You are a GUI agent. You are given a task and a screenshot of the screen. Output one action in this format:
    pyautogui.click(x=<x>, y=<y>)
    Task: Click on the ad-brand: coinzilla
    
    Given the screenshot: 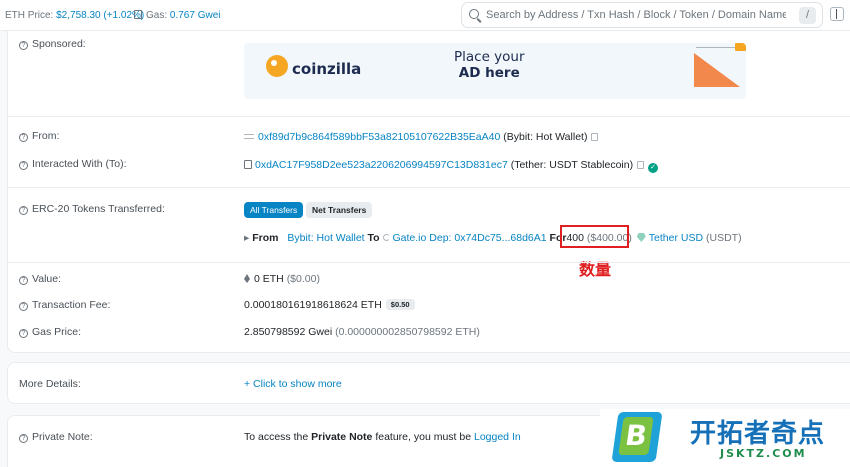 What is the action you would take?
    pyautogui.click(x=327, y=69)
    